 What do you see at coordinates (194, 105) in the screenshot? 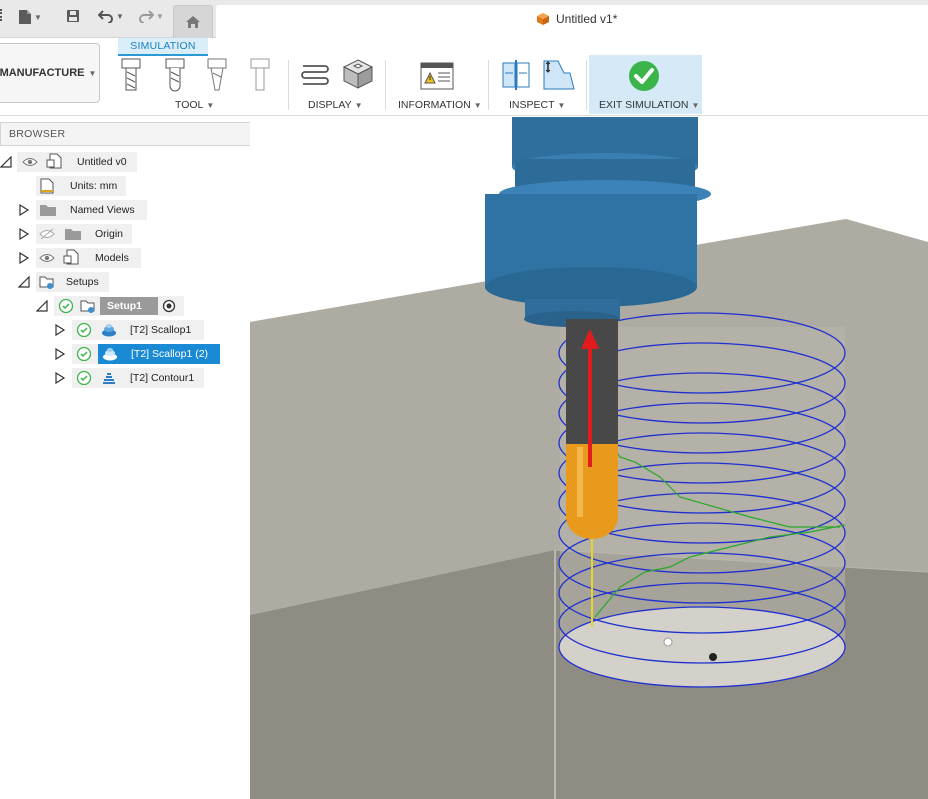
I see `tool-group-label: TOOL ▼` at bounding box center [194, 105].